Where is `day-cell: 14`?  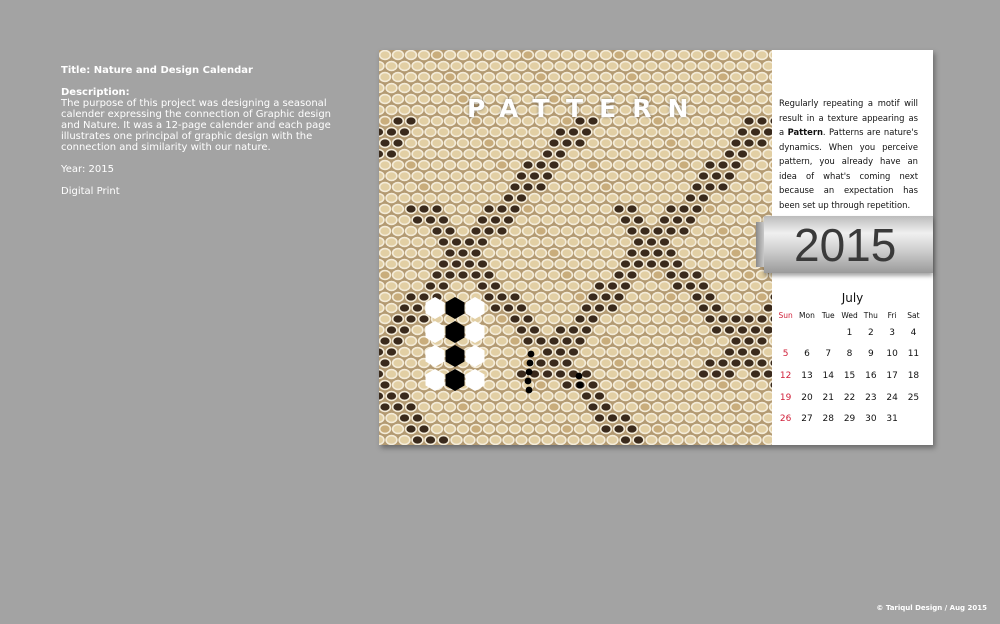 day-cell: 14 is located at coordinates (828, 375).